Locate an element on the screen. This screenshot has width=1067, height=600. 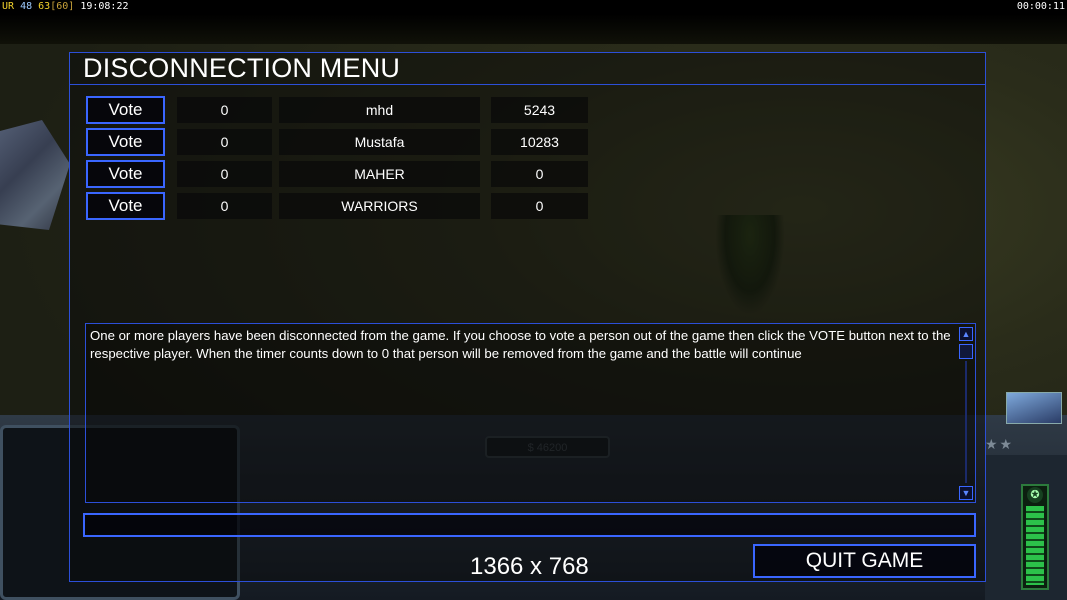
top-letterbox is located at coordinates (533, 29).